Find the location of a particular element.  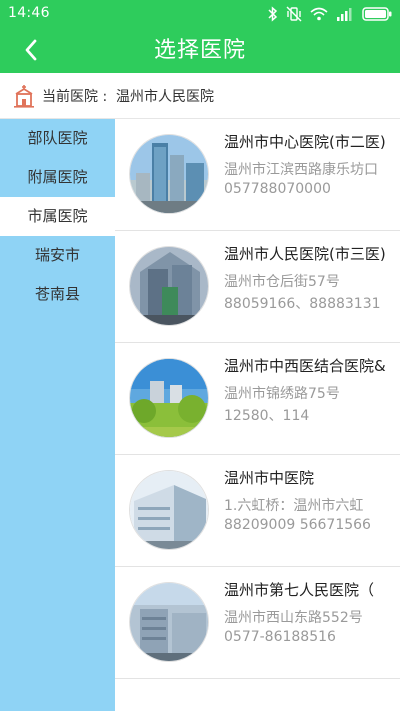

hospital-address: 温州市锦绣路75号 is located at coordinates (282, 394).